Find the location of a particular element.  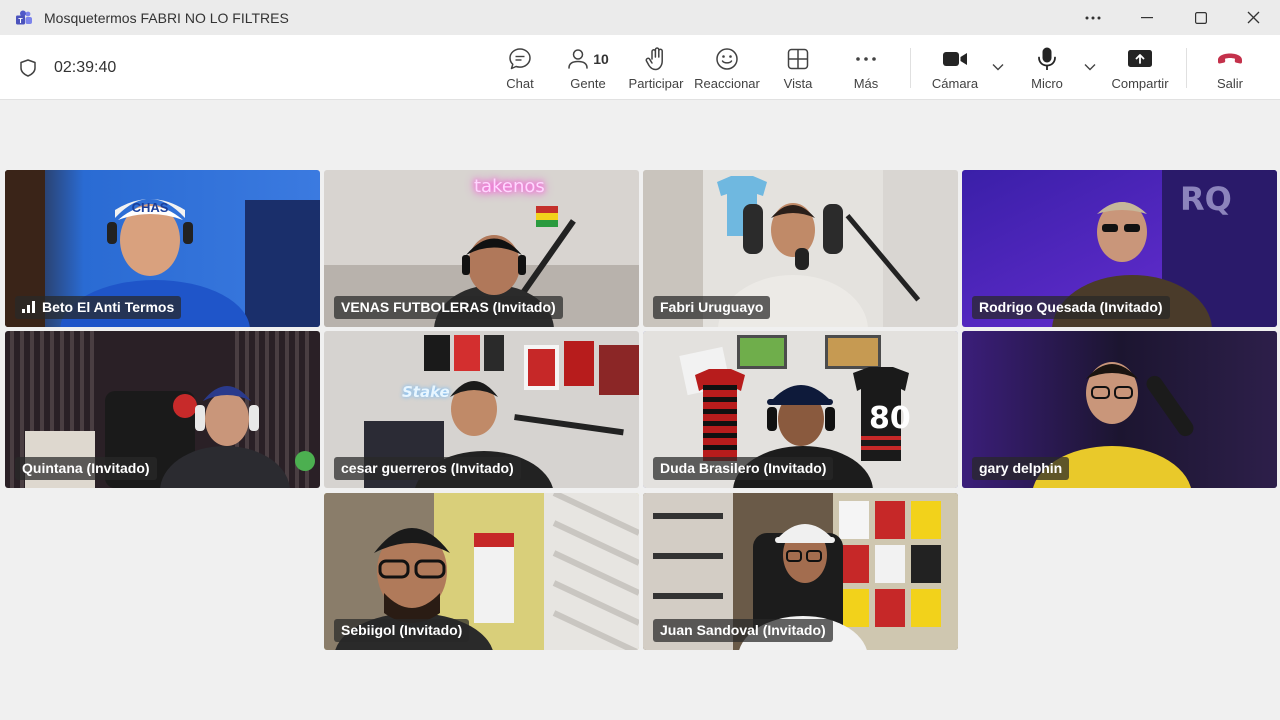

participant-name: Fabri Uruguayo is located at coordinates (712, 307).